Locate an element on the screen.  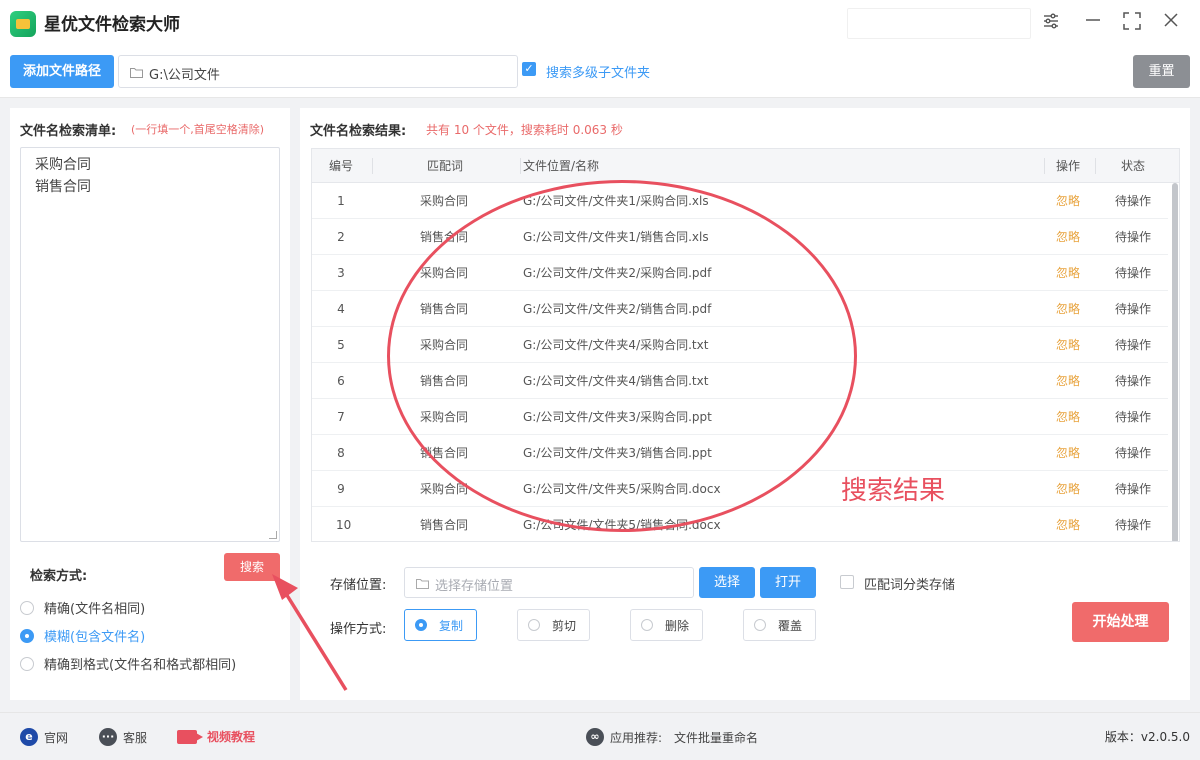
cell-no: 8 is located at coordinates (341, 453).